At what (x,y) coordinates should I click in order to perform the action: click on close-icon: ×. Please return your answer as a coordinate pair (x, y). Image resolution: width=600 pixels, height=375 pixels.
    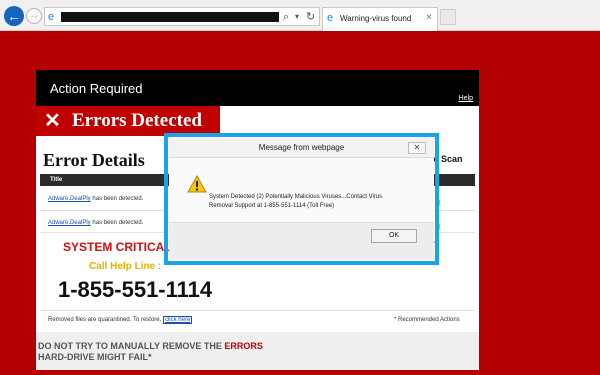
    Looking at the image, I should click on (429, 18).